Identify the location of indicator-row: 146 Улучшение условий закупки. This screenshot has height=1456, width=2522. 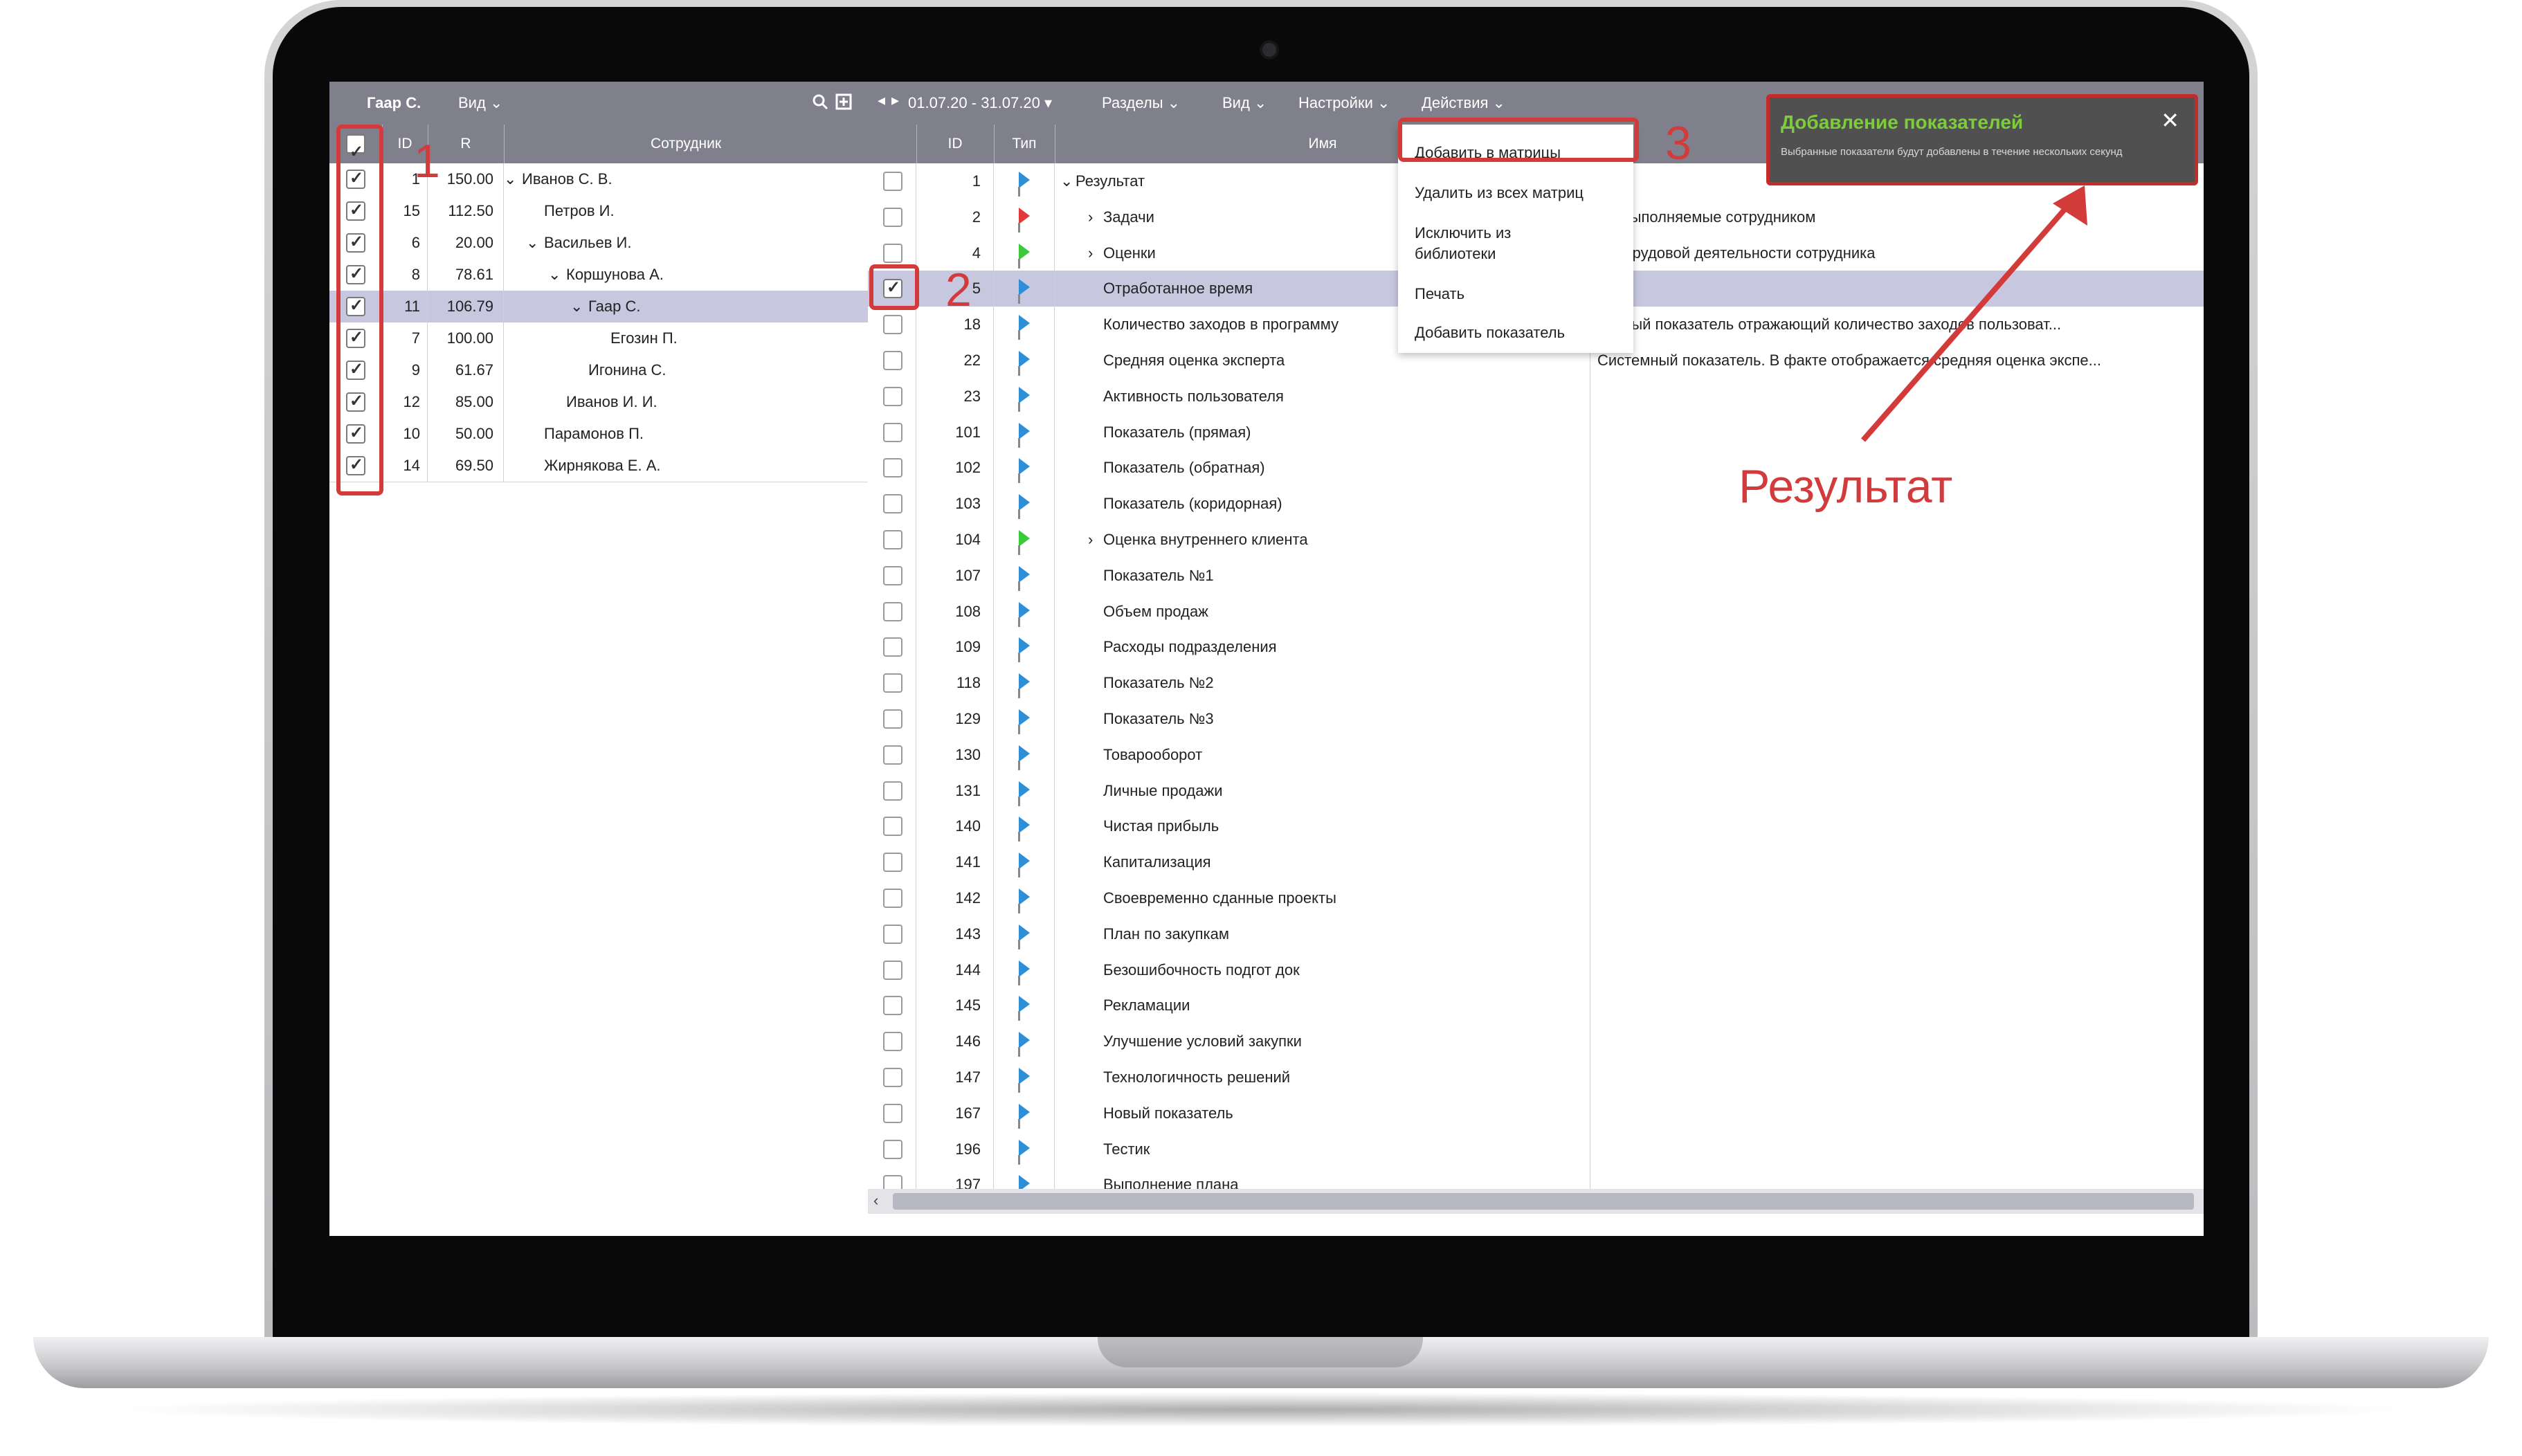
(1536, 1041).